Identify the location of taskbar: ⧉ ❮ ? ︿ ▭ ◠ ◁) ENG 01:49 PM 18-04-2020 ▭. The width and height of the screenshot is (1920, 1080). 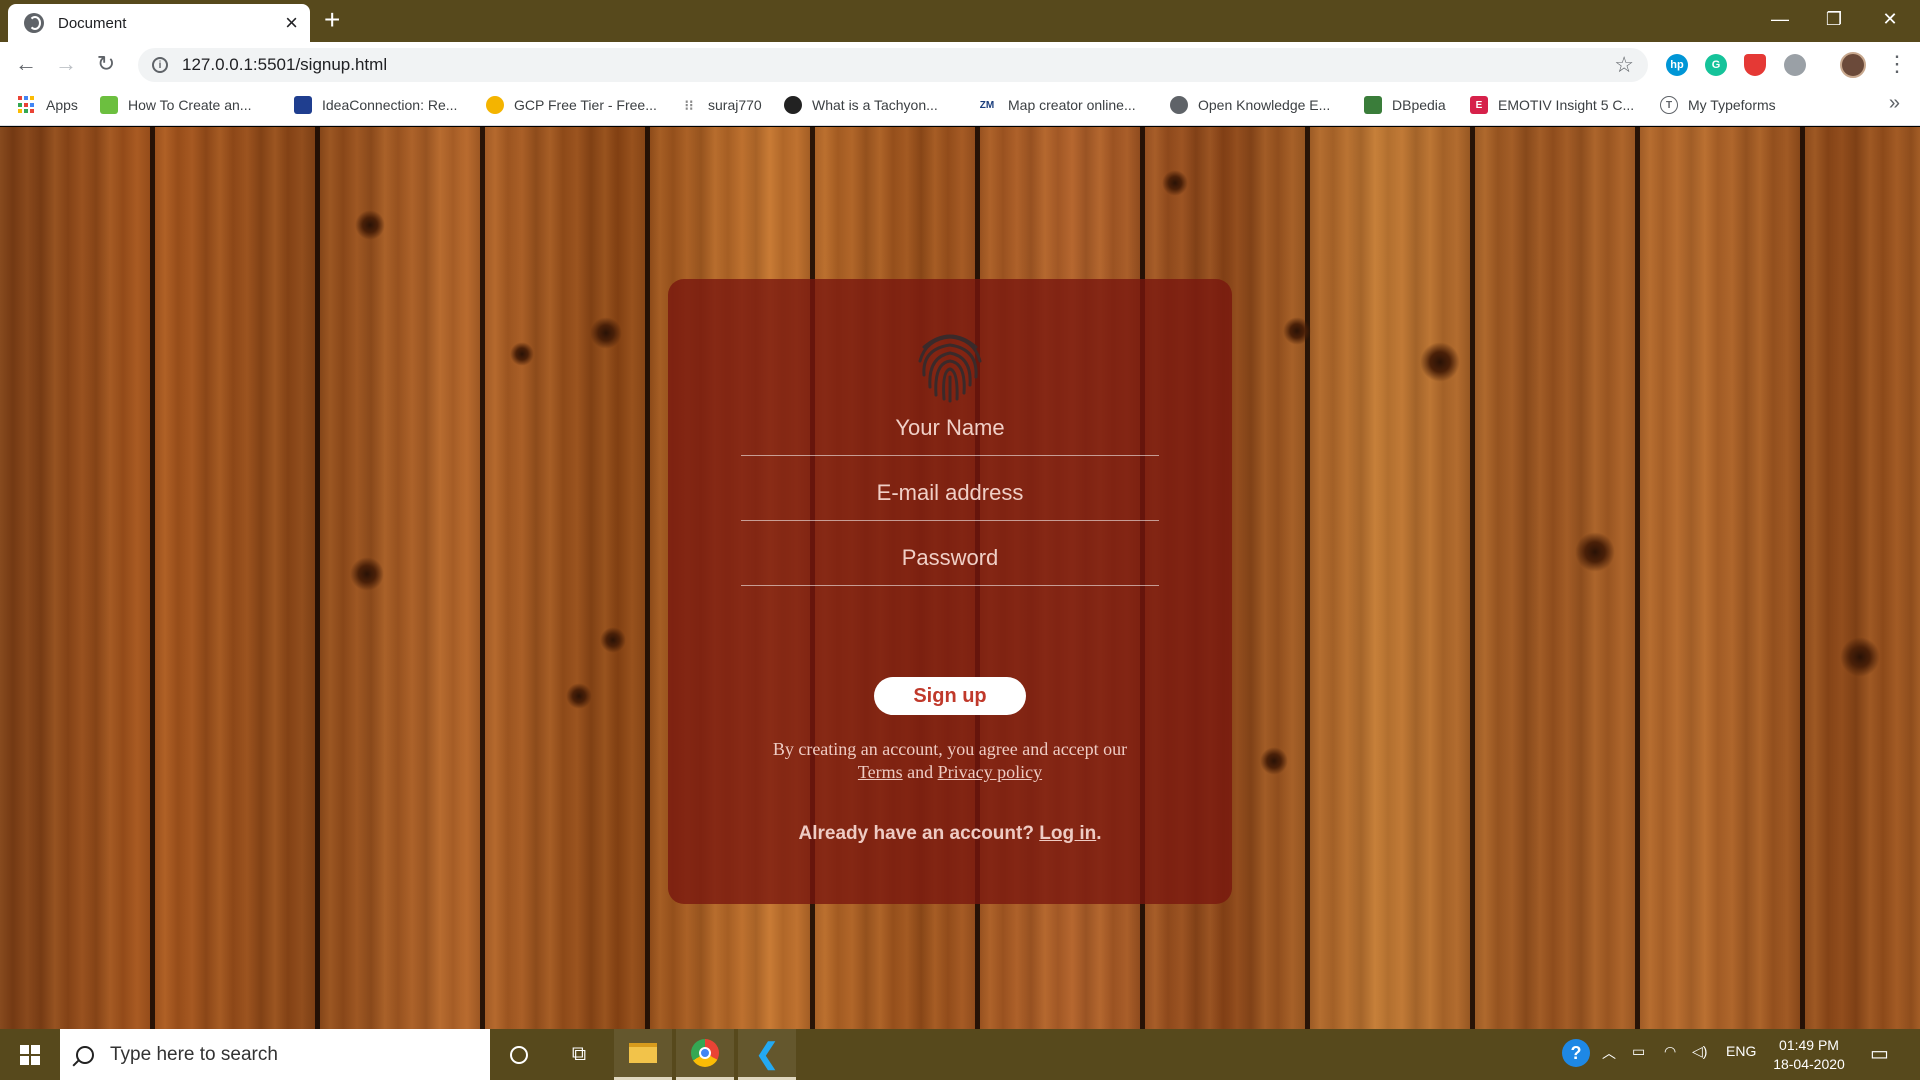
(960, 1054).